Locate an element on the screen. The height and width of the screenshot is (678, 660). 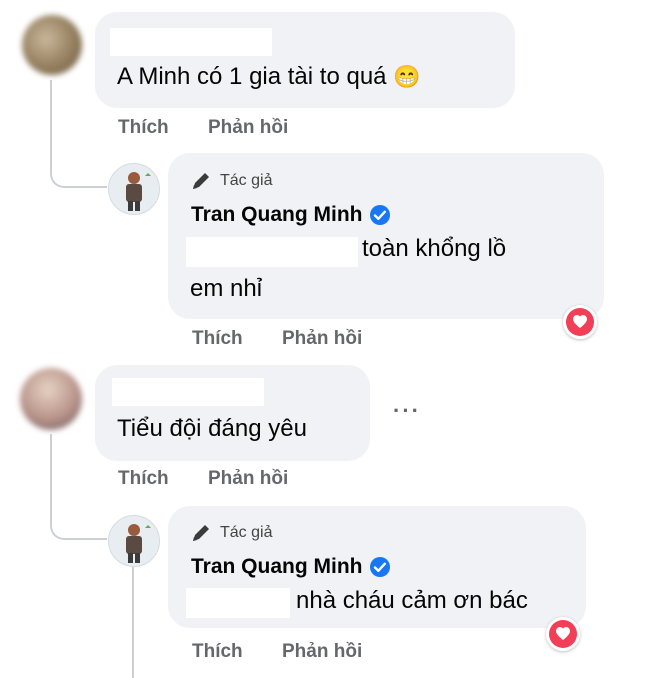
comment-text: Tiểu đội đáng yêu is located at coordinates (212, 428).